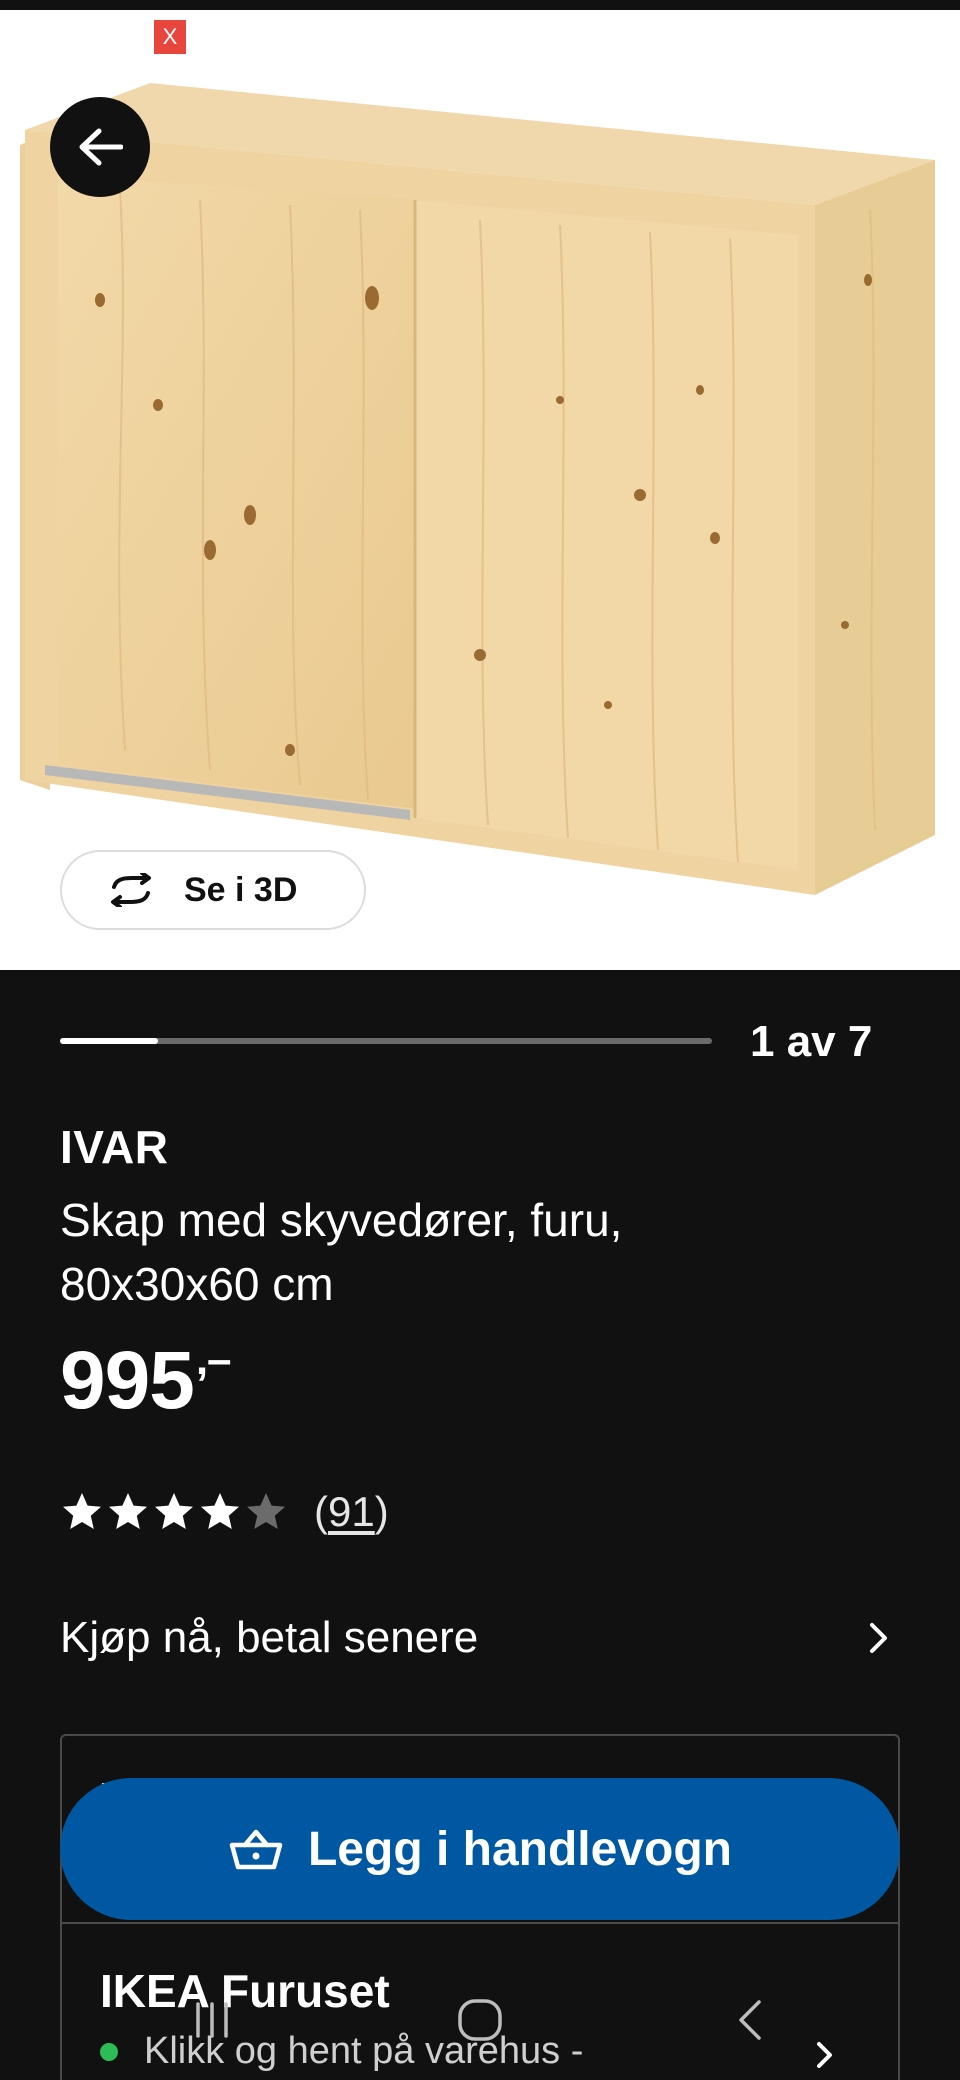 This screenshot has height=2080, width=960. I want to click on review-open-paren: (, so click(321, 1511).